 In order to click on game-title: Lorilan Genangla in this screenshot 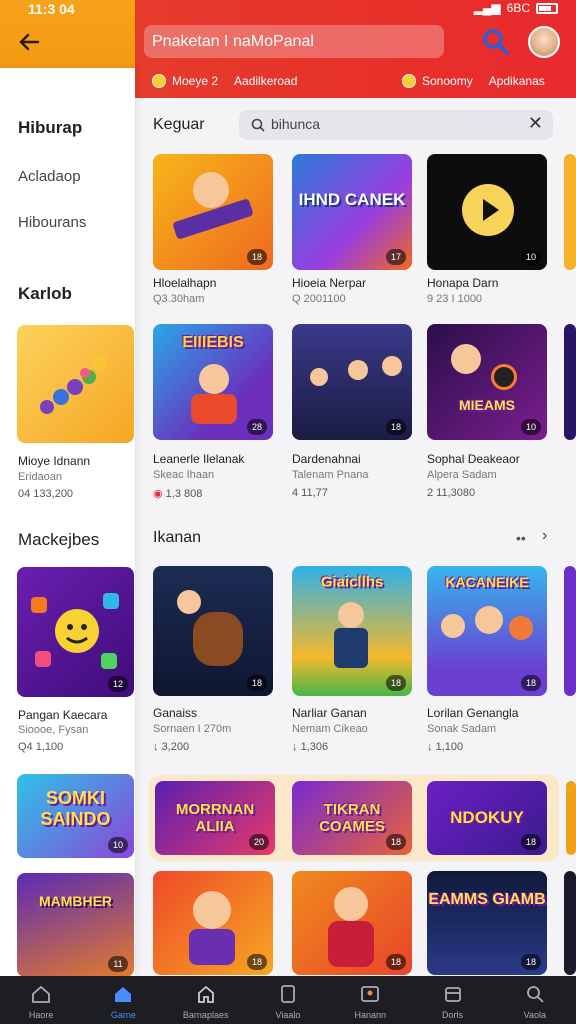, I will do `click(473, 713)`.